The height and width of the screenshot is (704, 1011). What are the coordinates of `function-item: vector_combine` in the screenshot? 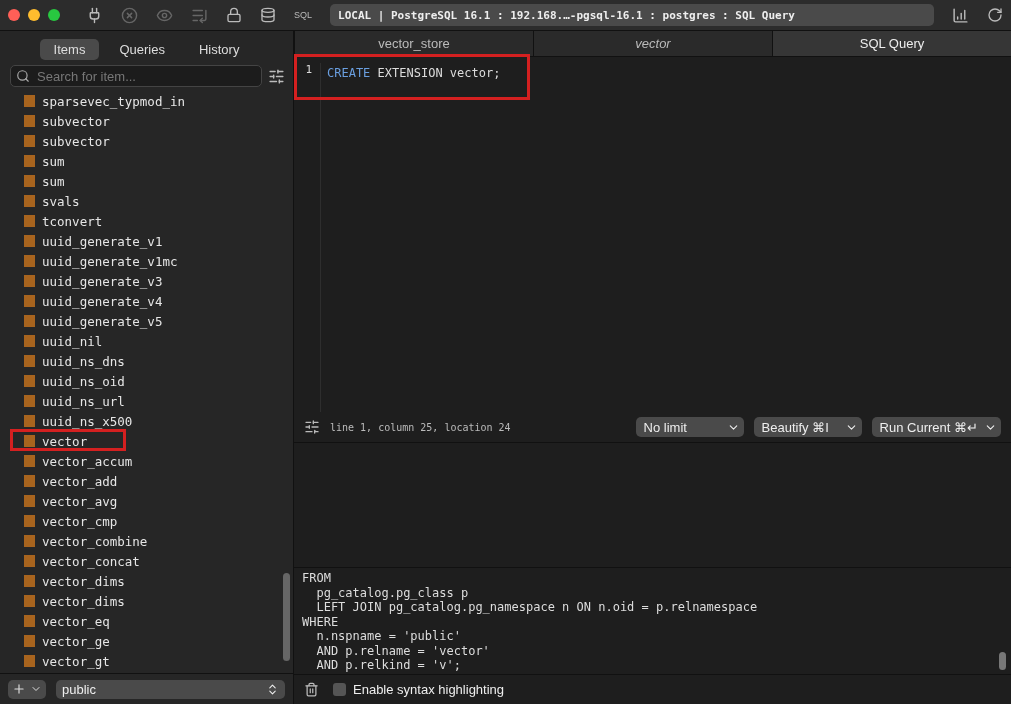 It's located at (145, 541).